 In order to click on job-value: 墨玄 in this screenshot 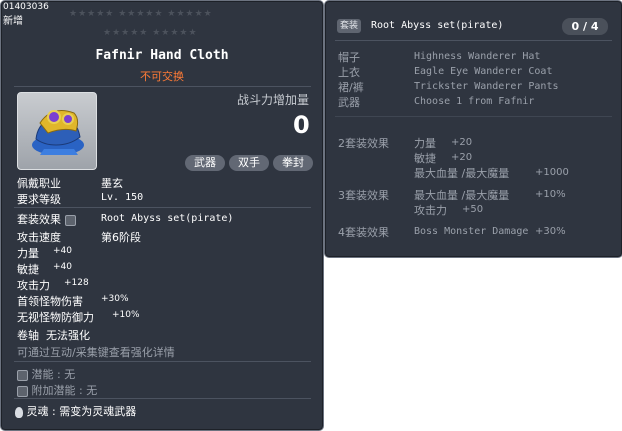, I will do `click(112, 183)`.